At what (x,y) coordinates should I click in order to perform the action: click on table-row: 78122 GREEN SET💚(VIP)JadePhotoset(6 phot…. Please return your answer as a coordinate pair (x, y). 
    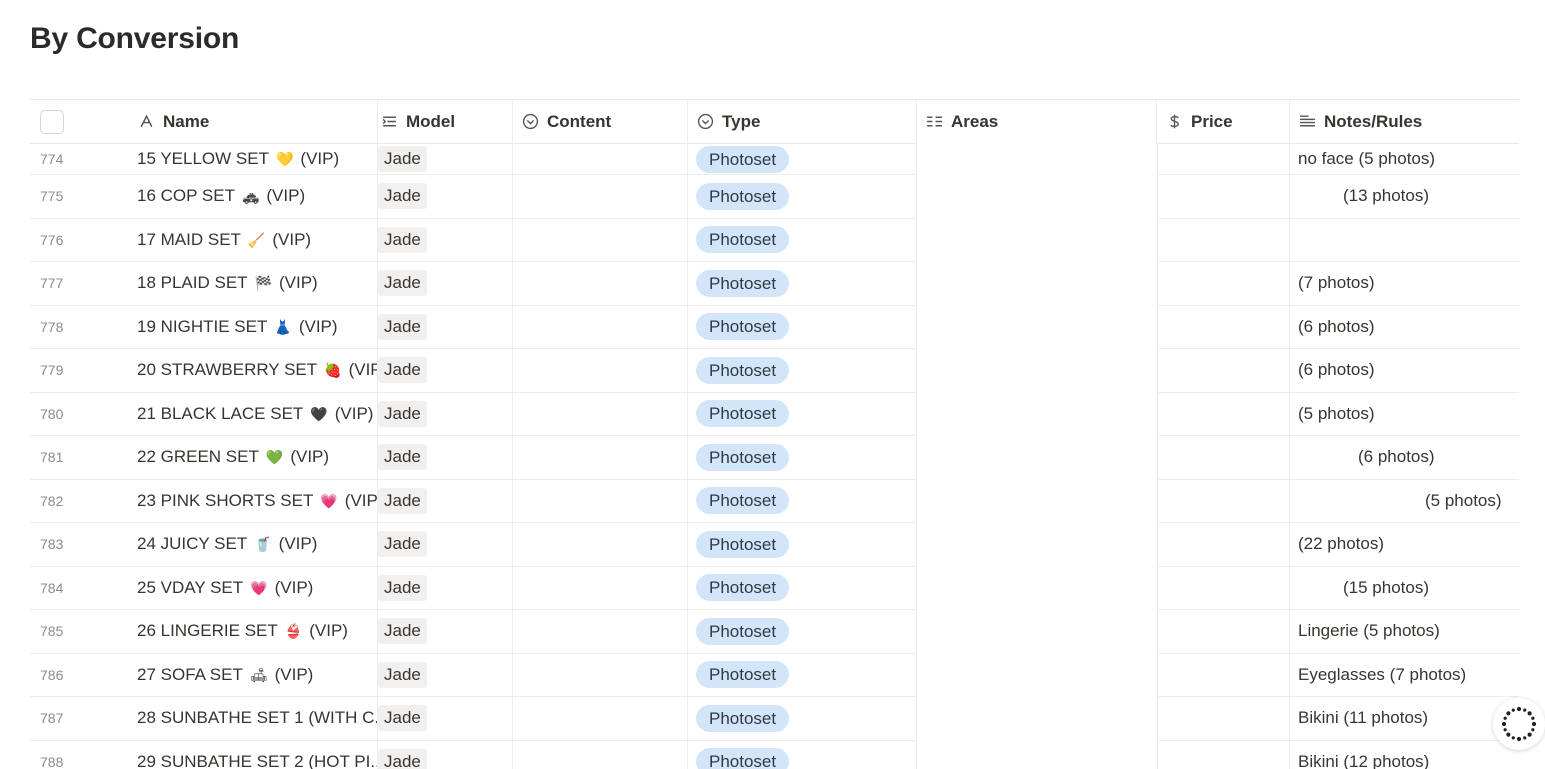
    Looking at the image, I should click on (774, 458).